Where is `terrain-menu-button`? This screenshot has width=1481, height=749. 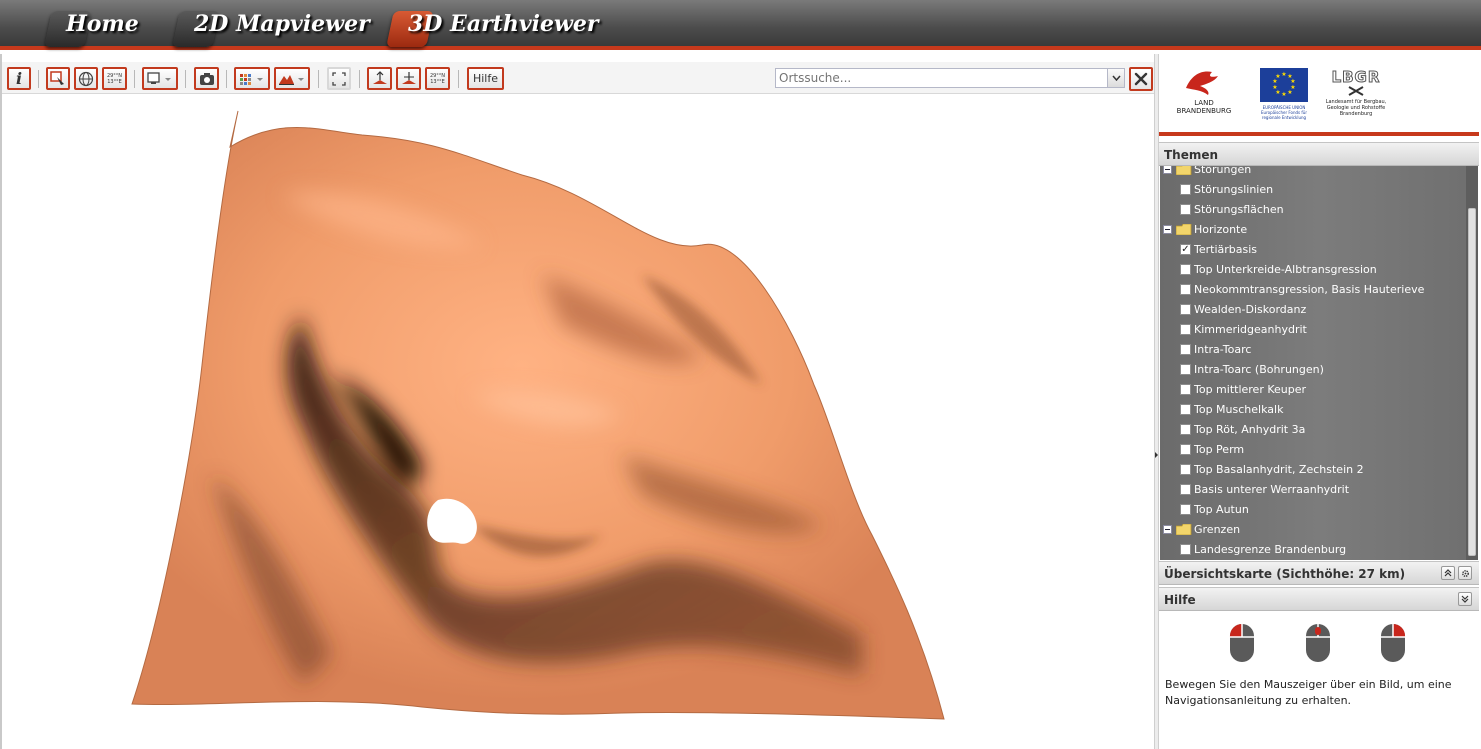 terrain-menu-button is located at coordinates (292, 78).